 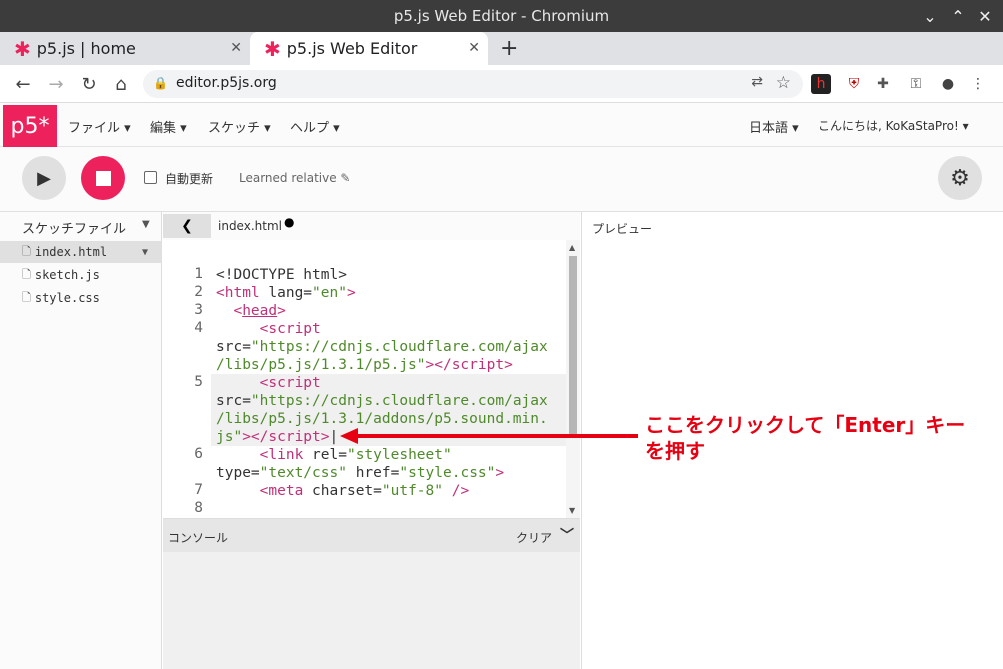 I want to click on code-line: <head>, so click(x=250, y=311).